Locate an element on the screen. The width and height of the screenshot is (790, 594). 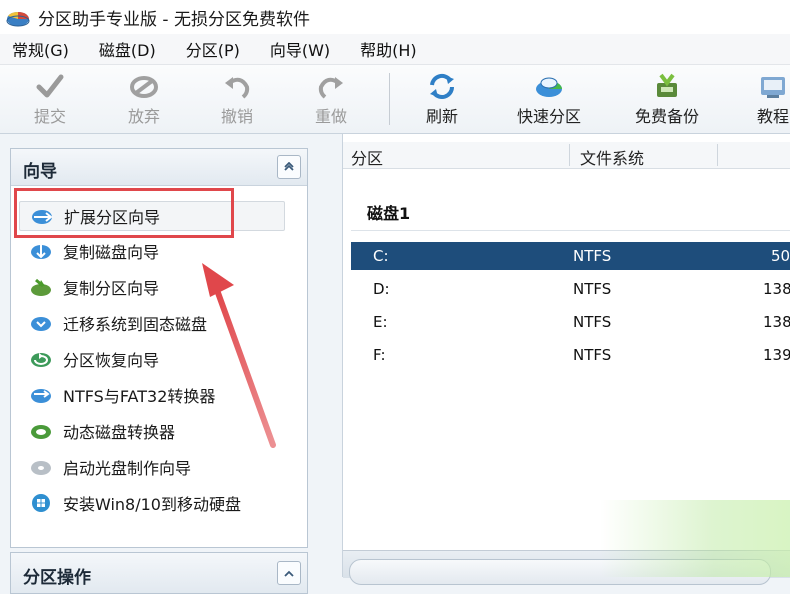
partition-cell: F: is located at coordinates (379, 355).